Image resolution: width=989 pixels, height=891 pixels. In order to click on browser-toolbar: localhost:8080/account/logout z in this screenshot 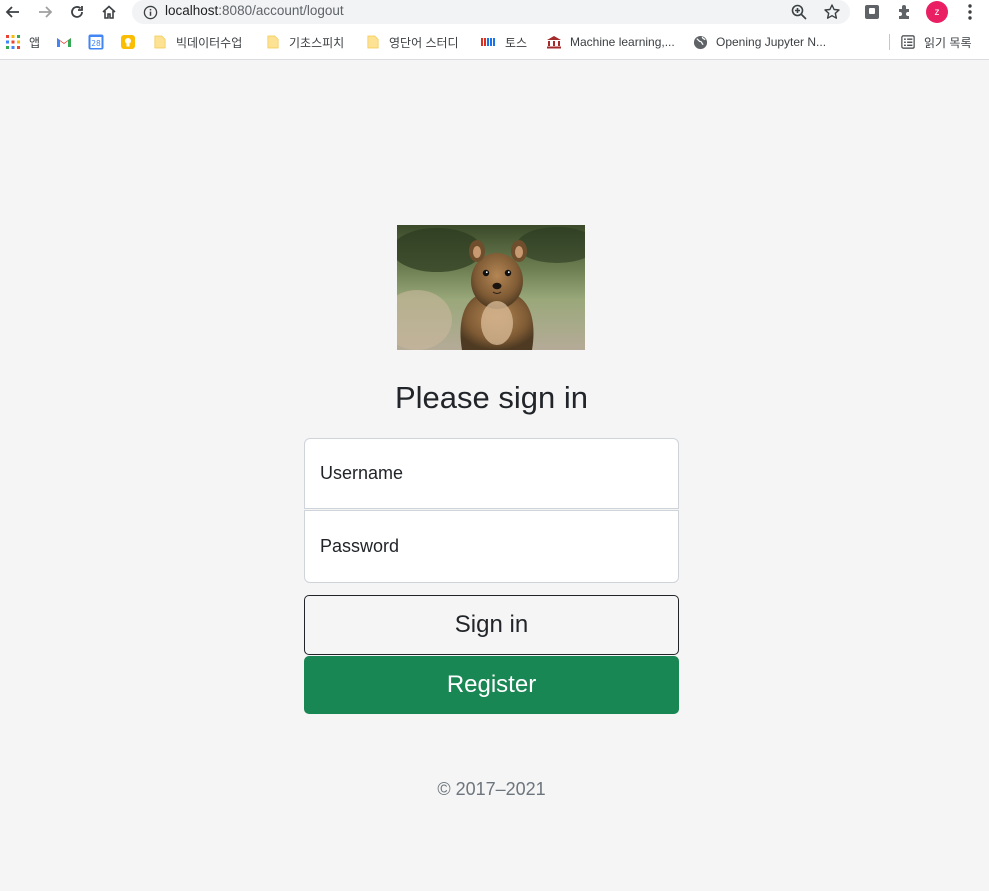, I will do `click(494, 12)`.